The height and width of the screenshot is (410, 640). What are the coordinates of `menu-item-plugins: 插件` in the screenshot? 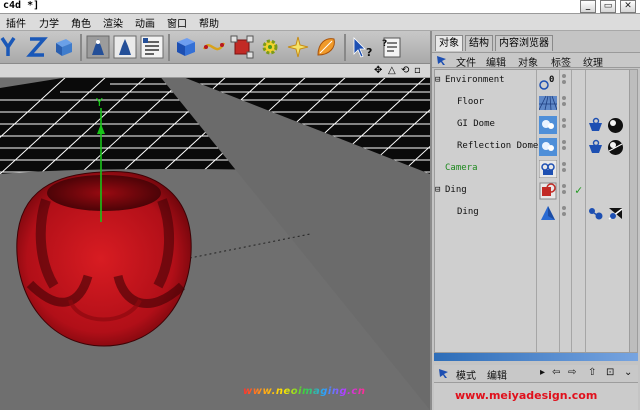 It's located at (16, 22).